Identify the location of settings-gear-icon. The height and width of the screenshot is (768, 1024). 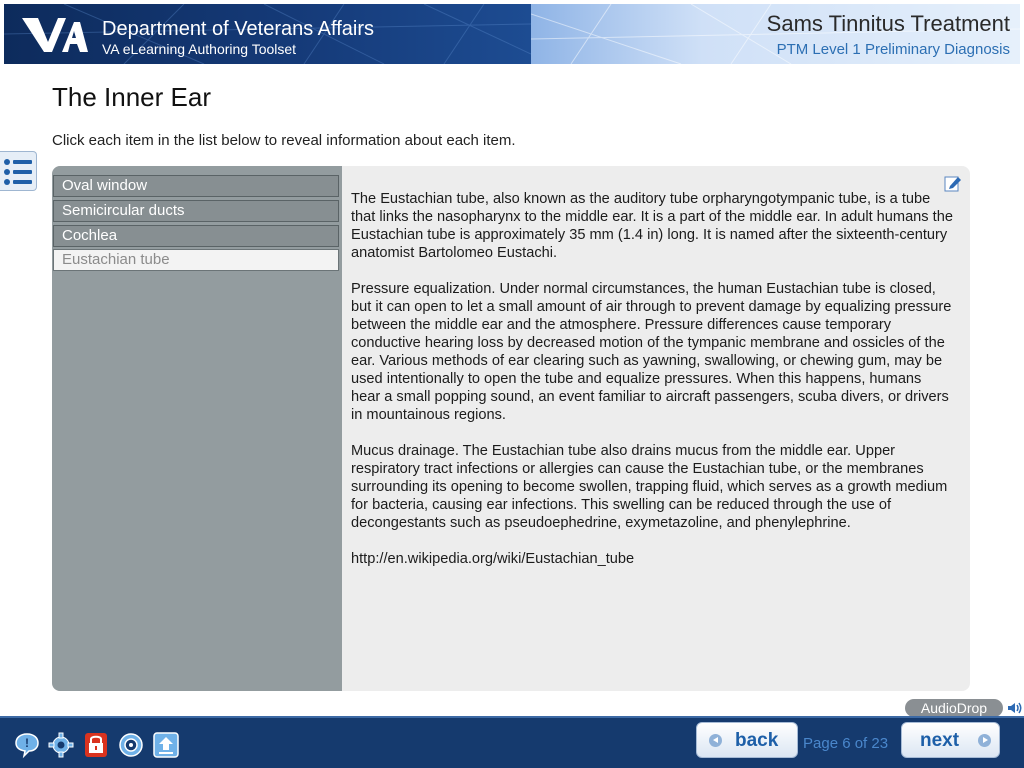
(61, 745).